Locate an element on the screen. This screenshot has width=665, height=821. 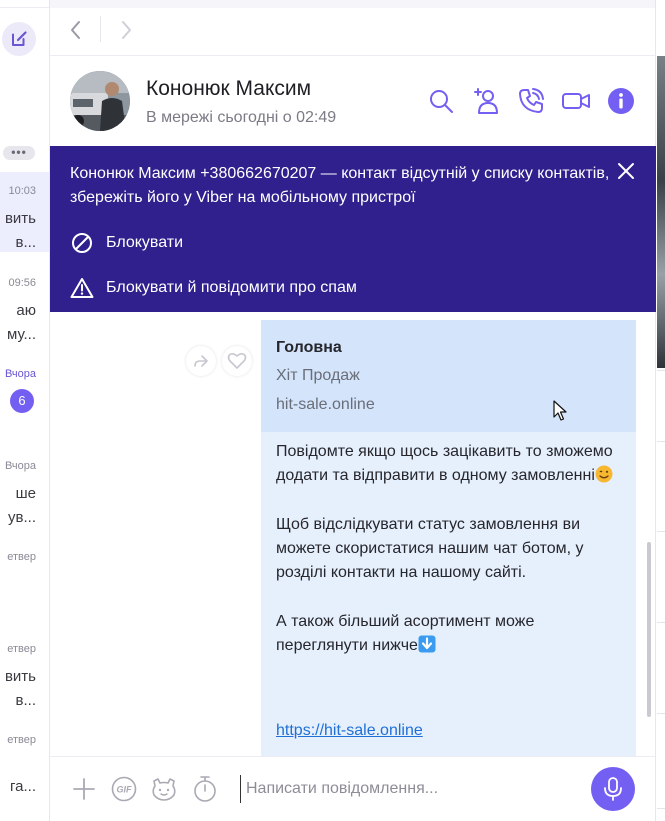
info-icon is located at coordinates (621, 101).